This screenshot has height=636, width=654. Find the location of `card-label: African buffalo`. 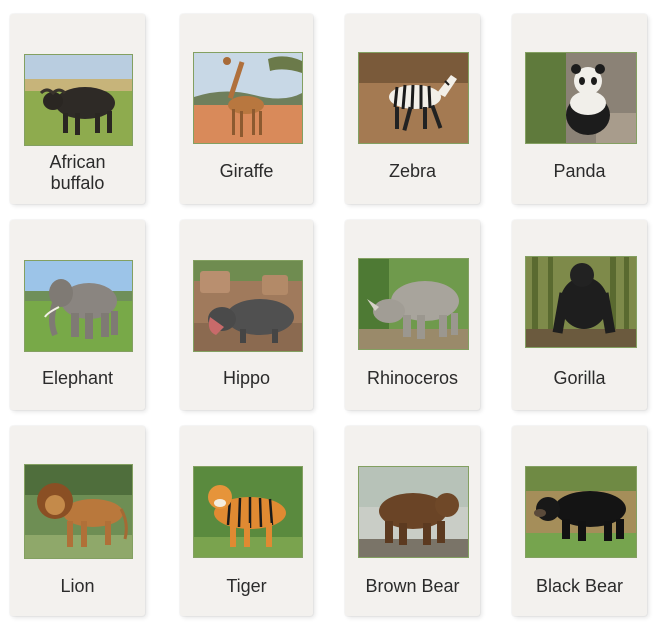

card-label: African buffalo is located at coordinates (77, 173).